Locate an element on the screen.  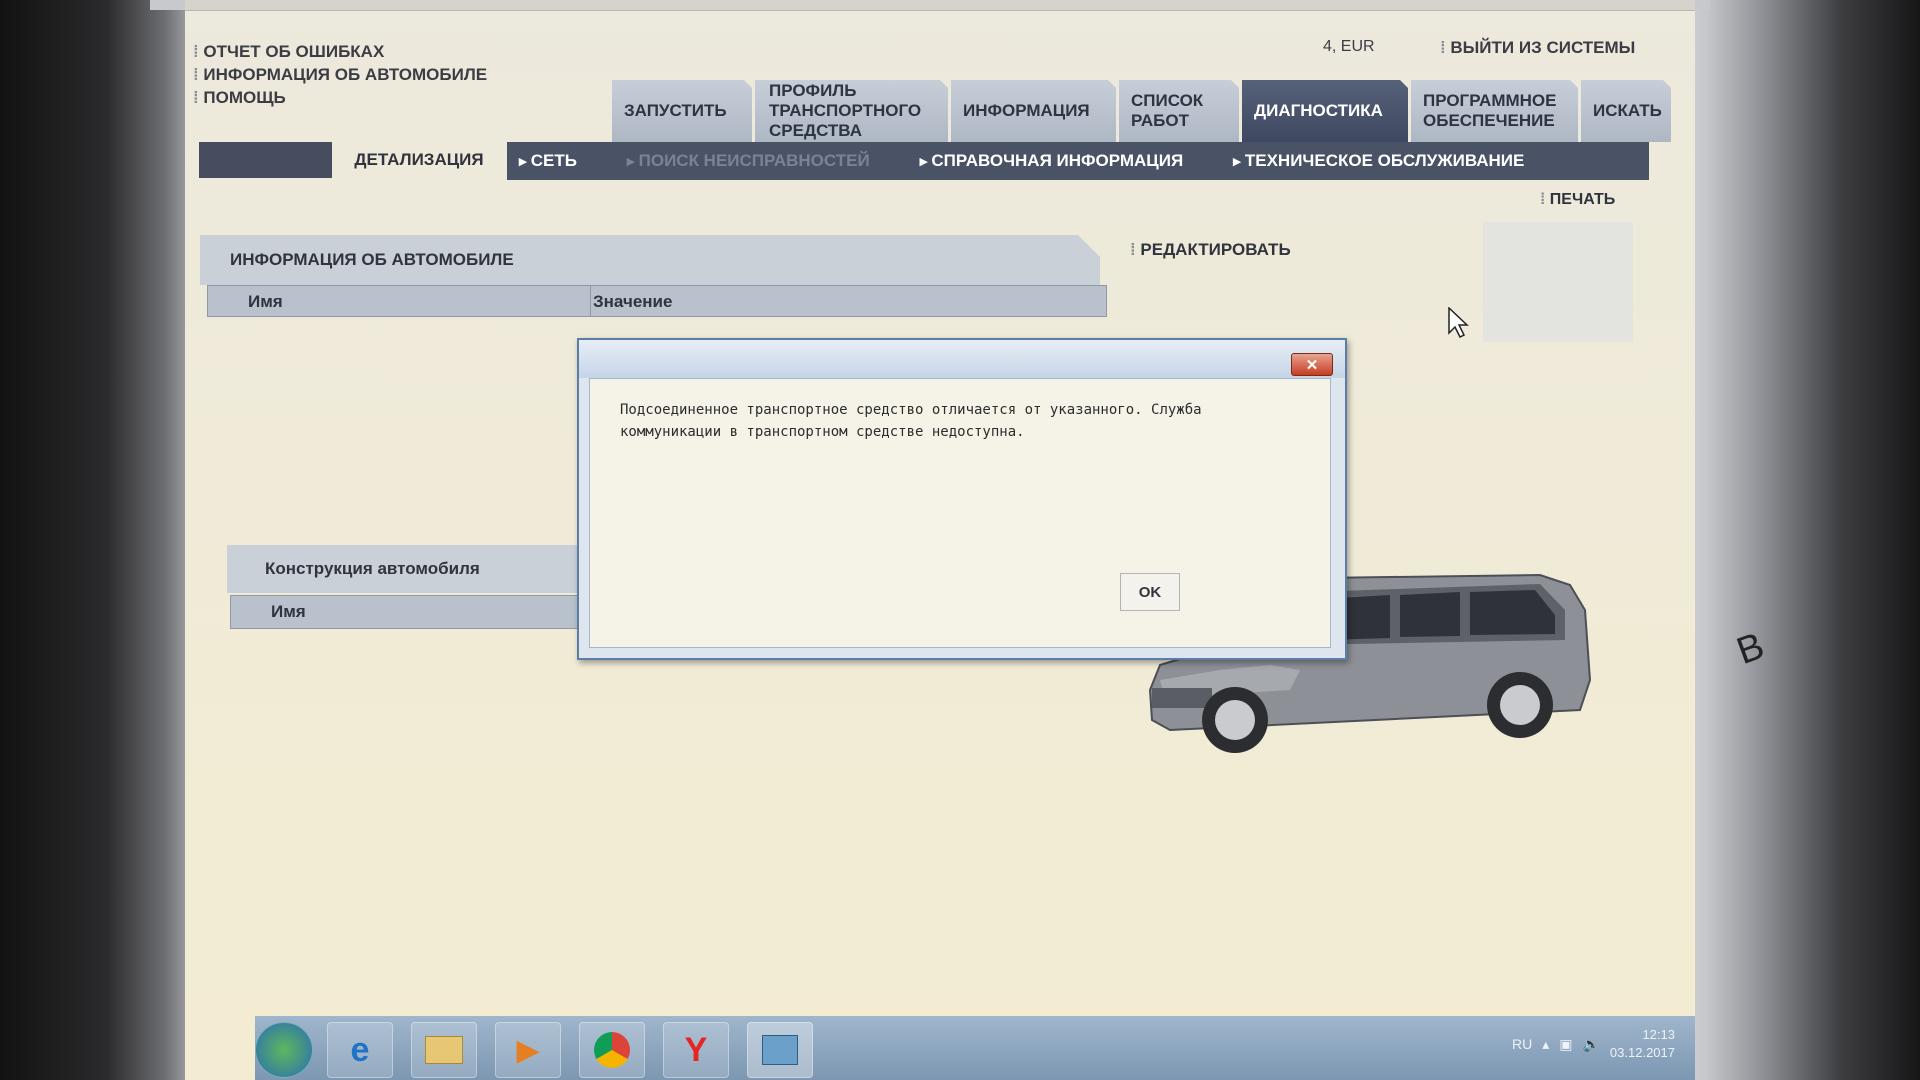
start-button-icon is located at coordinates (284, 1050).